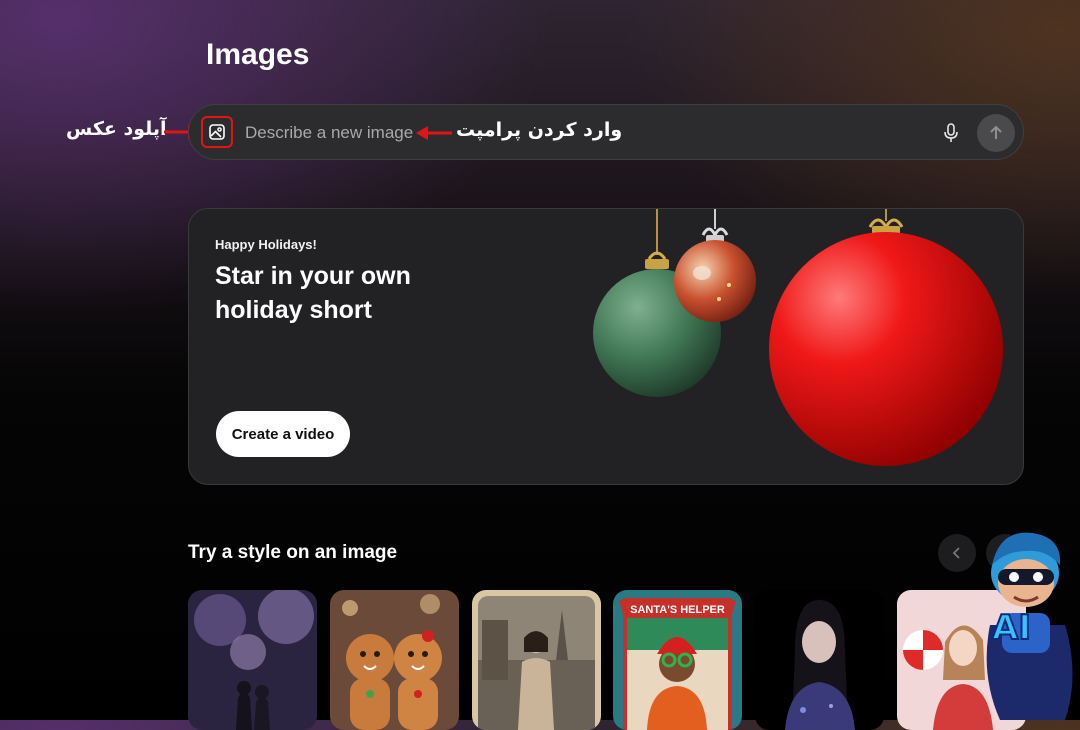 This screenshot has height=730, width=1080. I want to click on ai-mascot-watermark: AI, so click(1029, 626).